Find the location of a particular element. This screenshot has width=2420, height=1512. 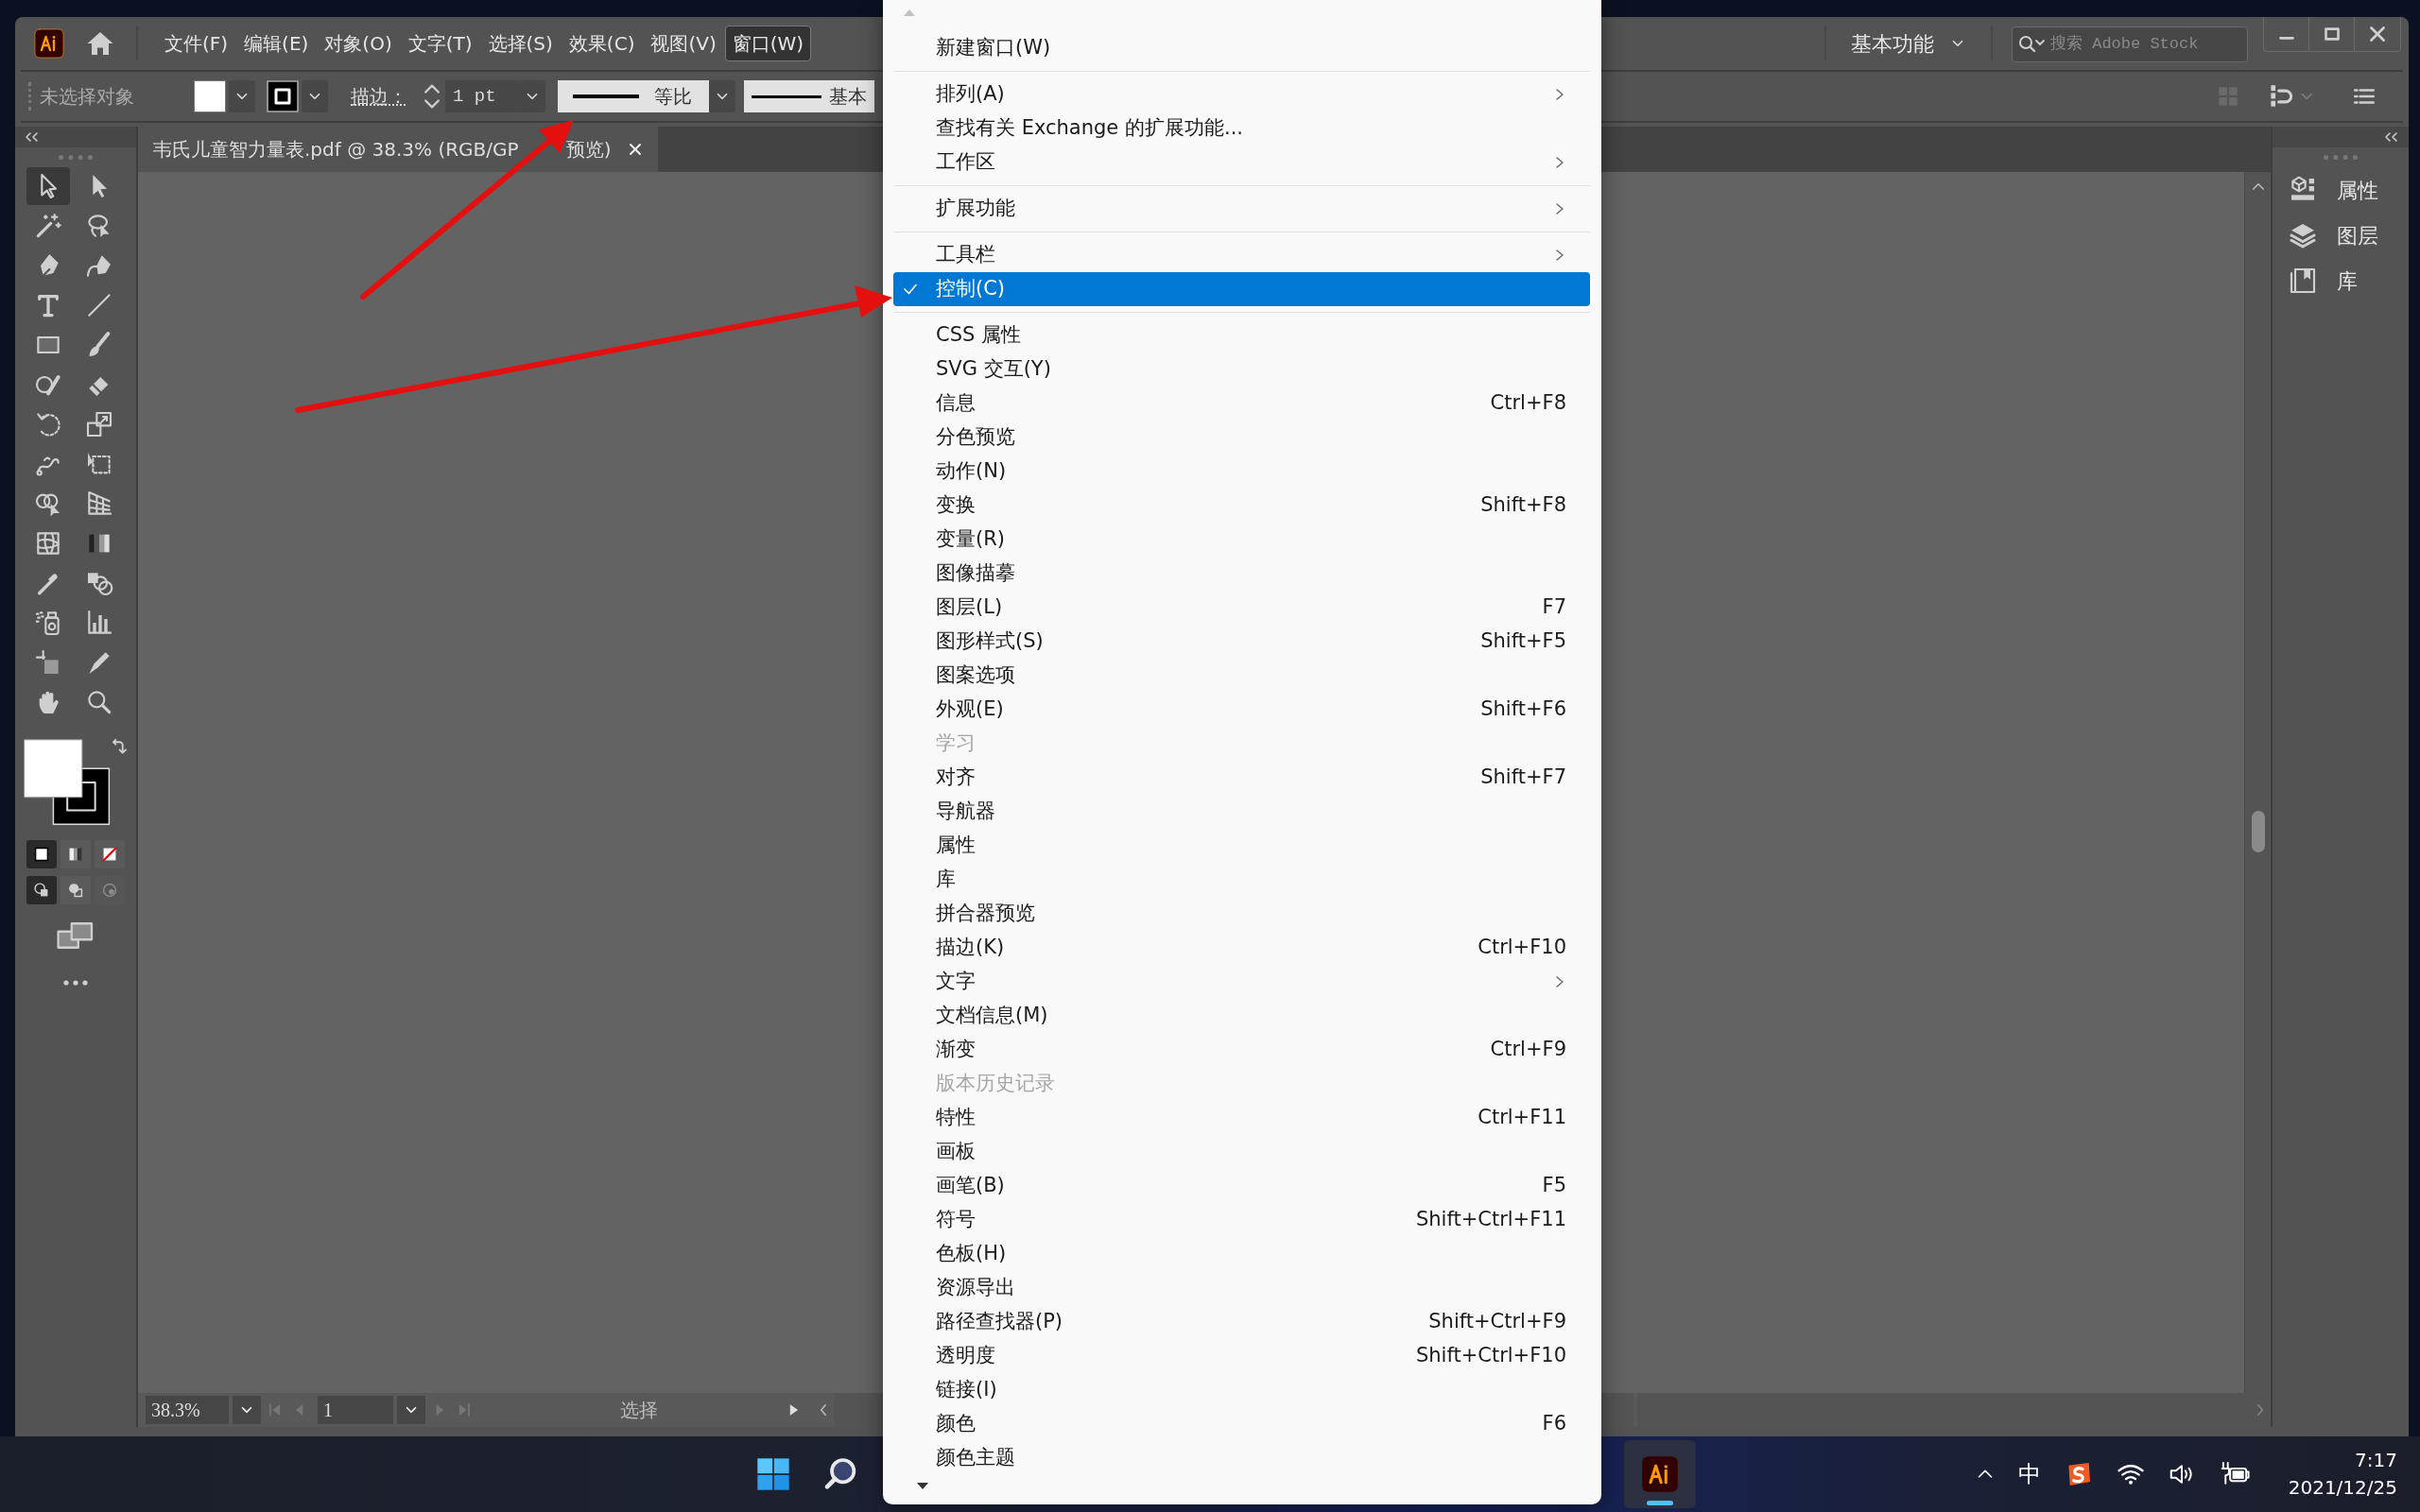

menu-item: 信息 Ctrl+F8 is located at coordinates (1241, 404).